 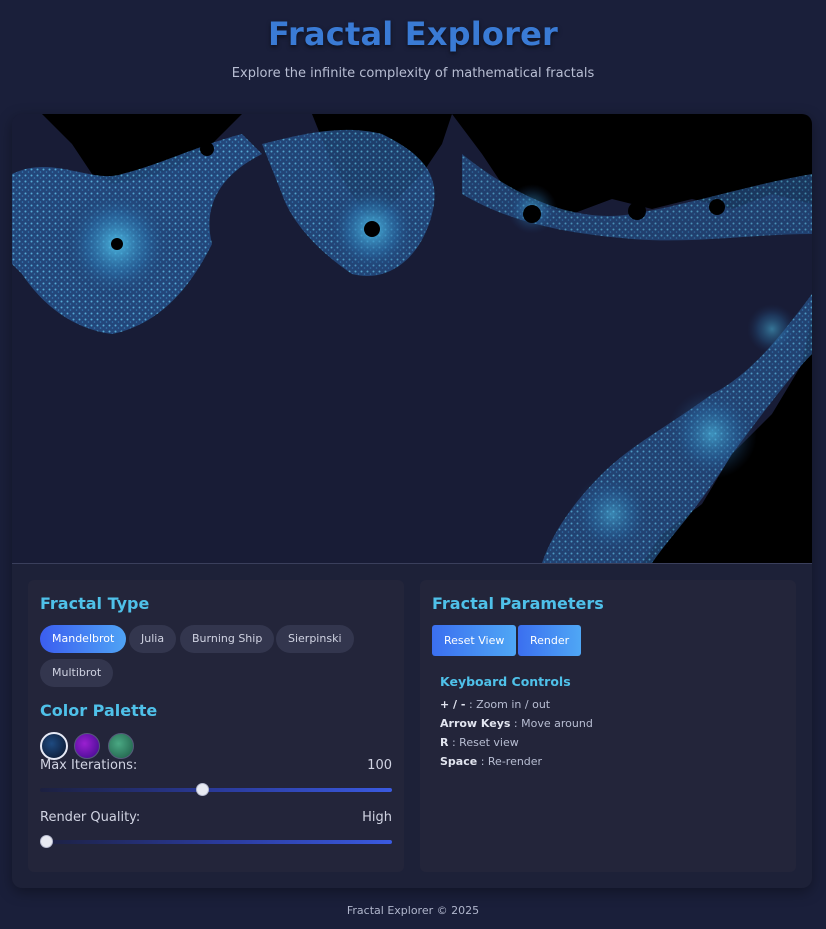 I want to click on keyboard-control-item: R : Reset view, so click(x=479, y=742).